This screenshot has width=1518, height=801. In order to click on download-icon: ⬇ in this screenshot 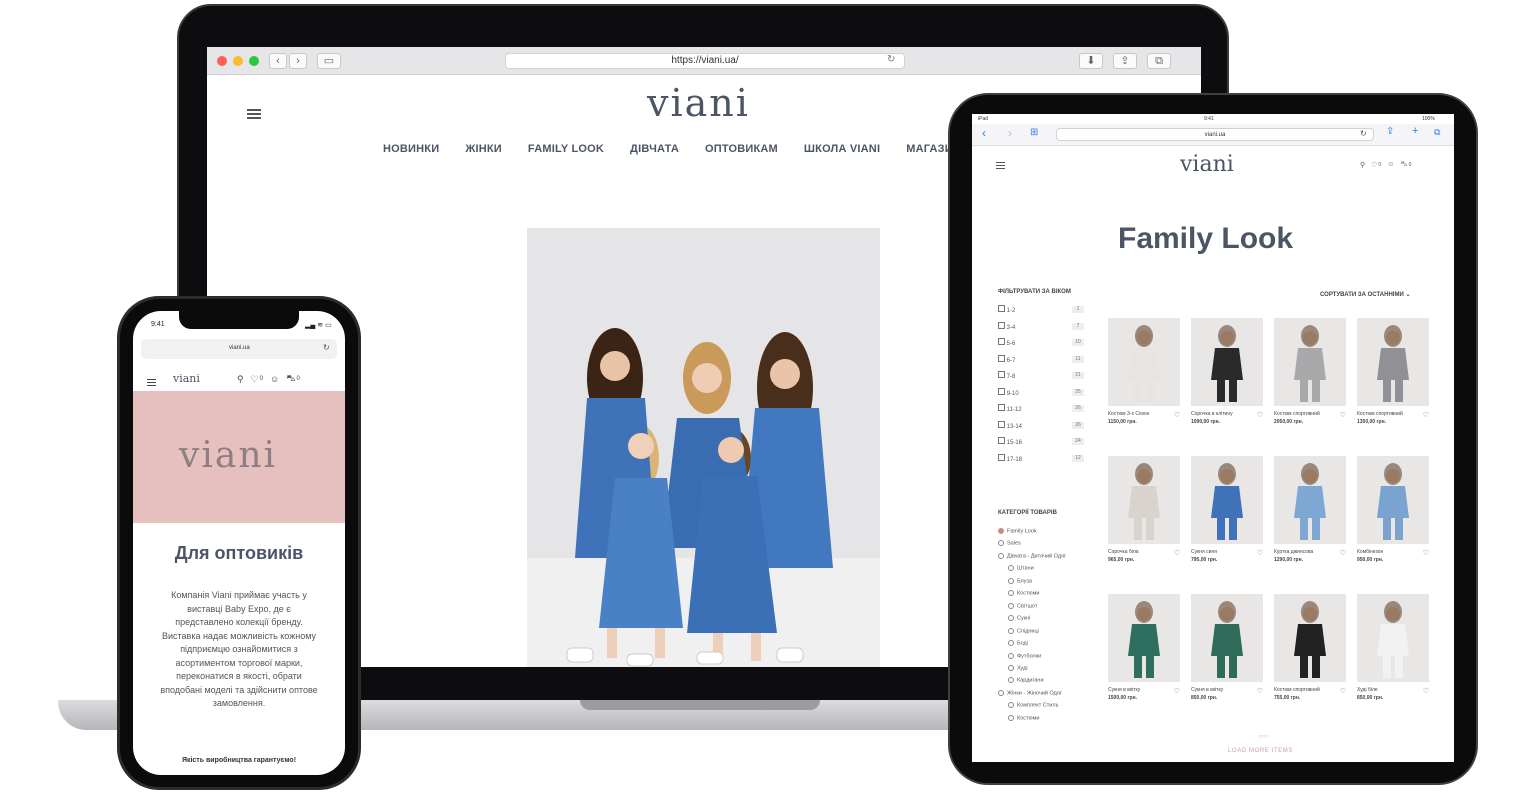, I will do `click(1091, 61)`.